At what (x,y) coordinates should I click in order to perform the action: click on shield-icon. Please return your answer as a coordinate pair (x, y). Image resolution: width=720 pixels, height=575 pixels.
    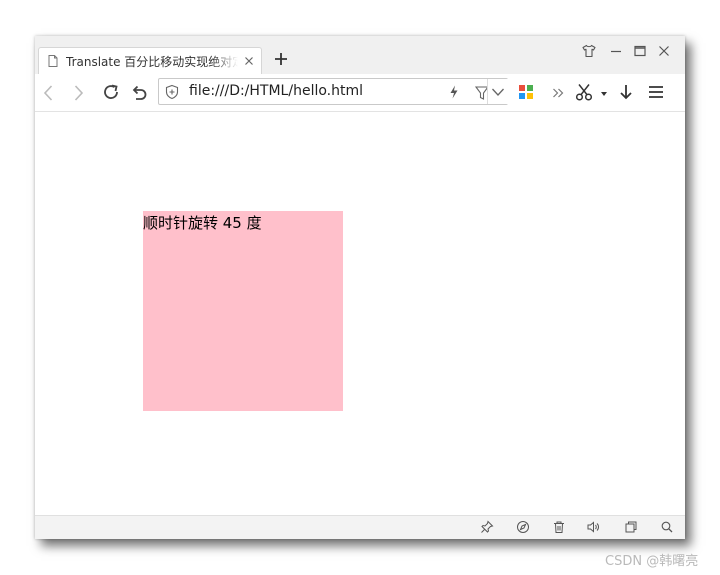
    Looking at the image, I should click on (172, 92).